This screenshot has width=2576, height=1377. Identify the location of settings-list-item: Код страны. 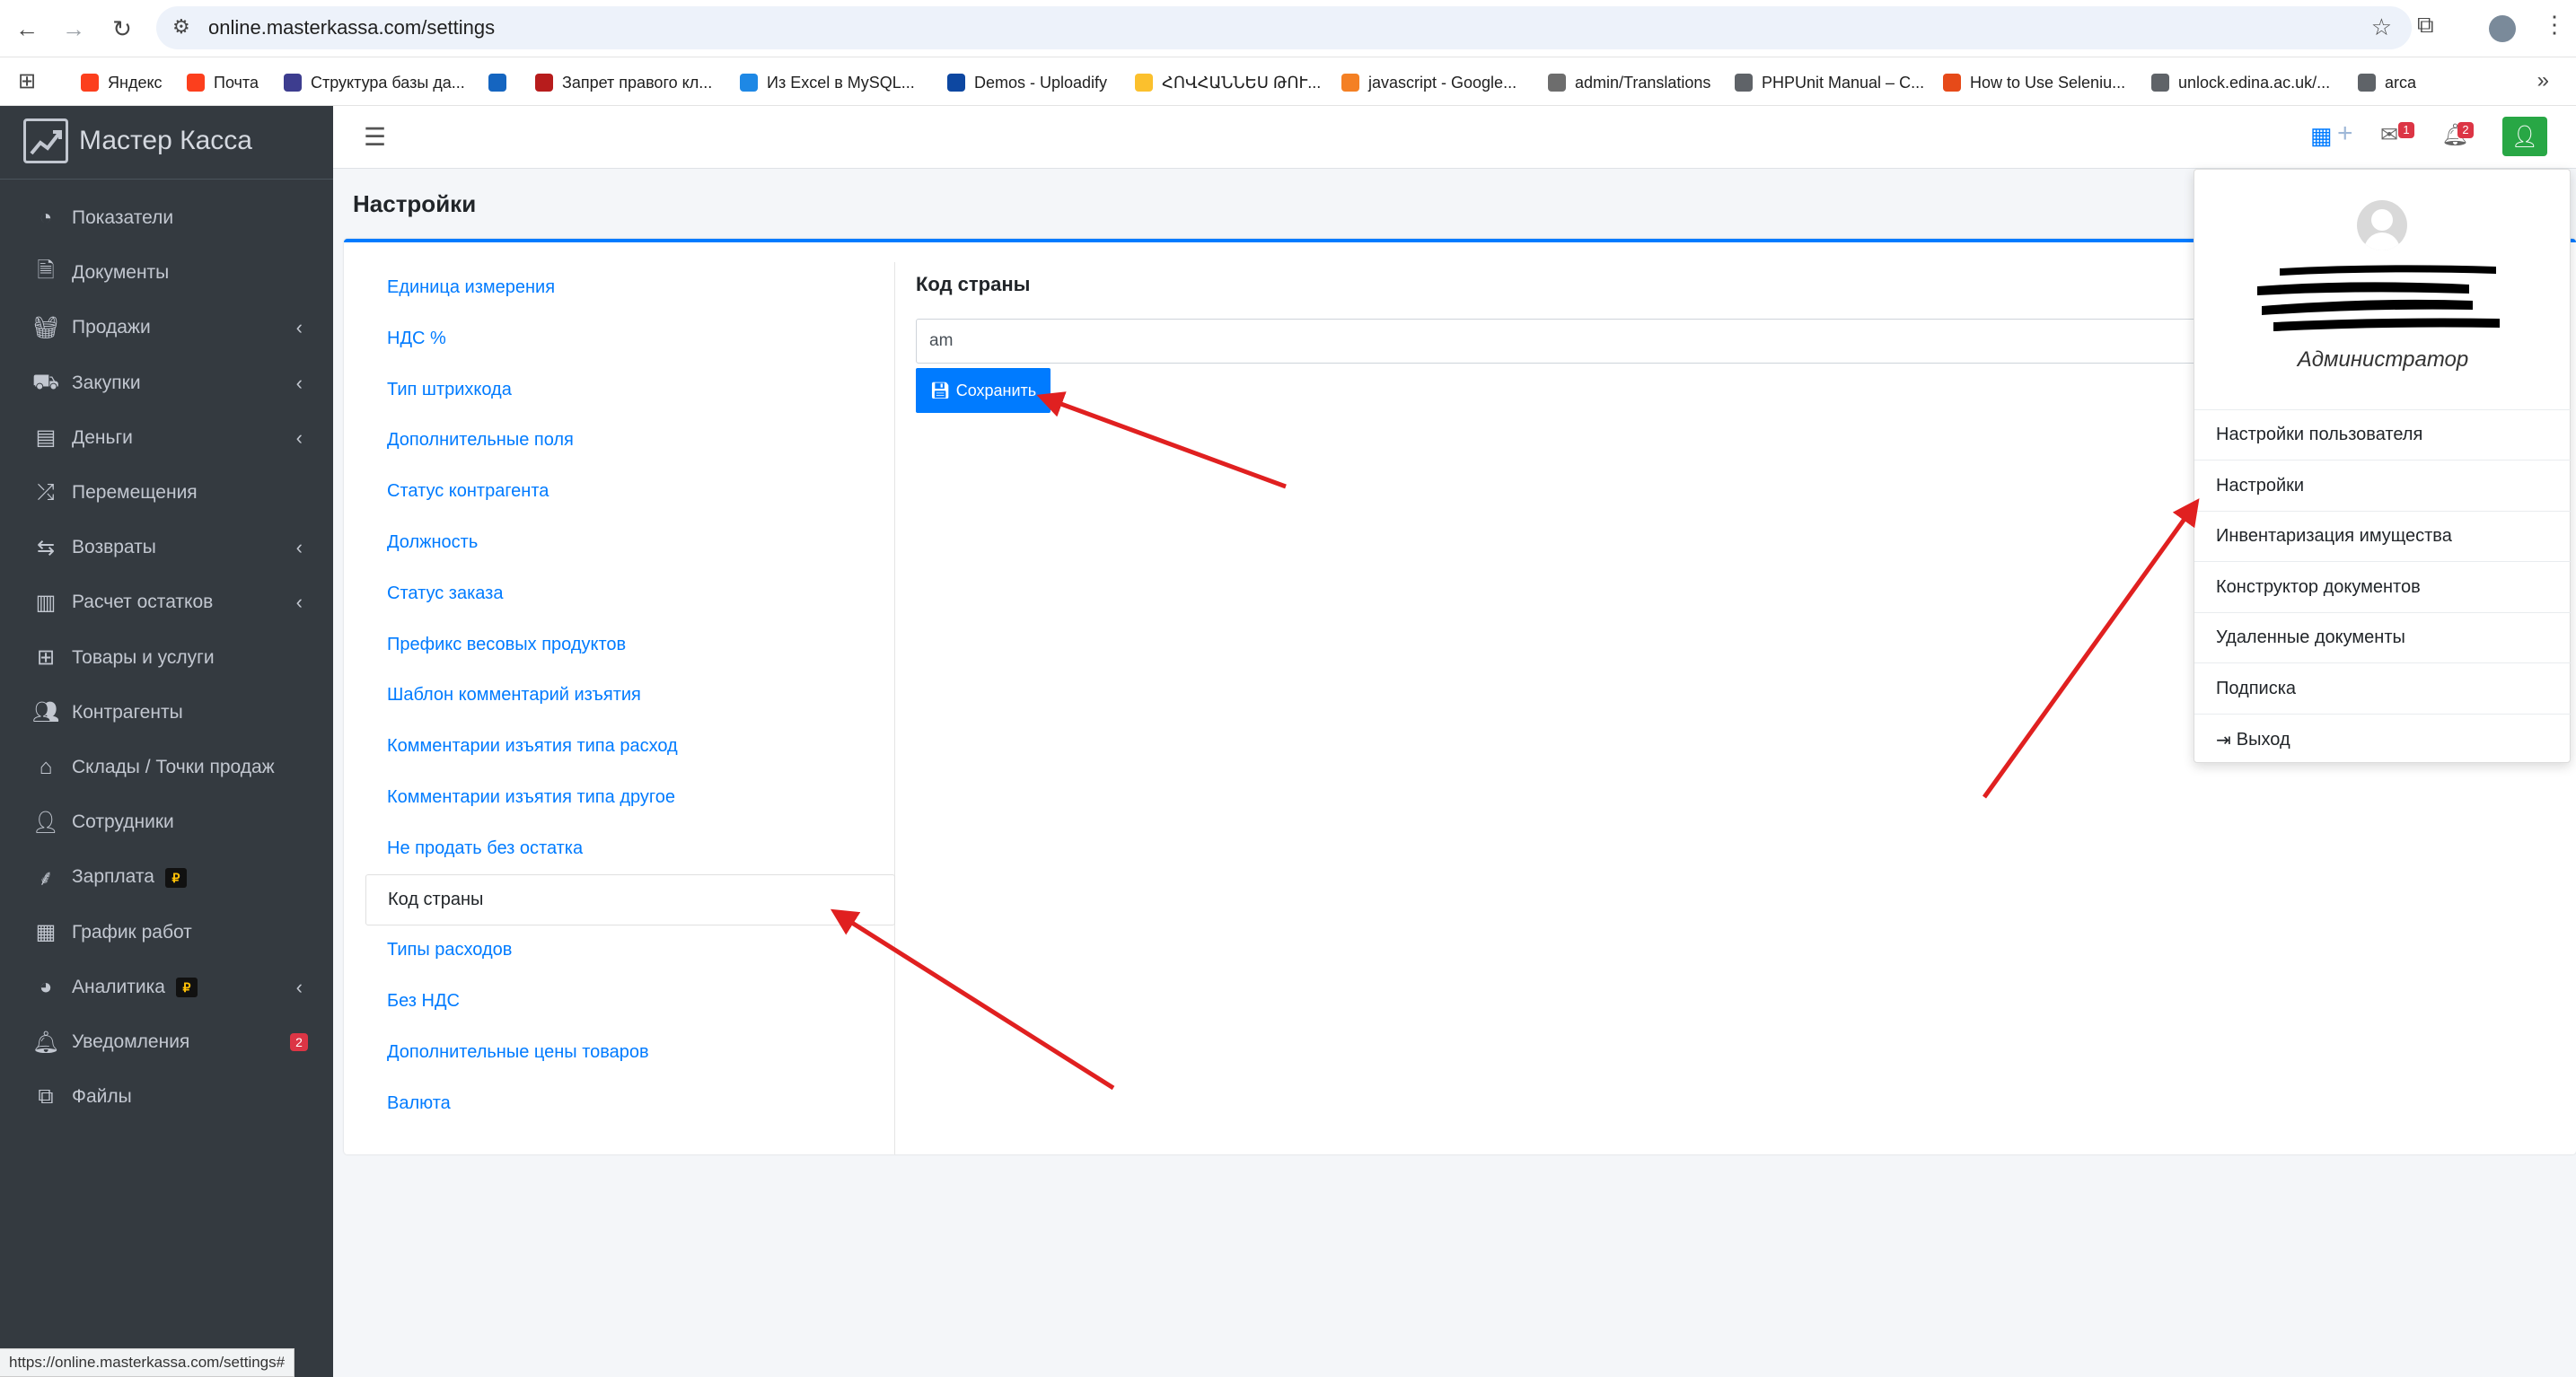
(630, 899).